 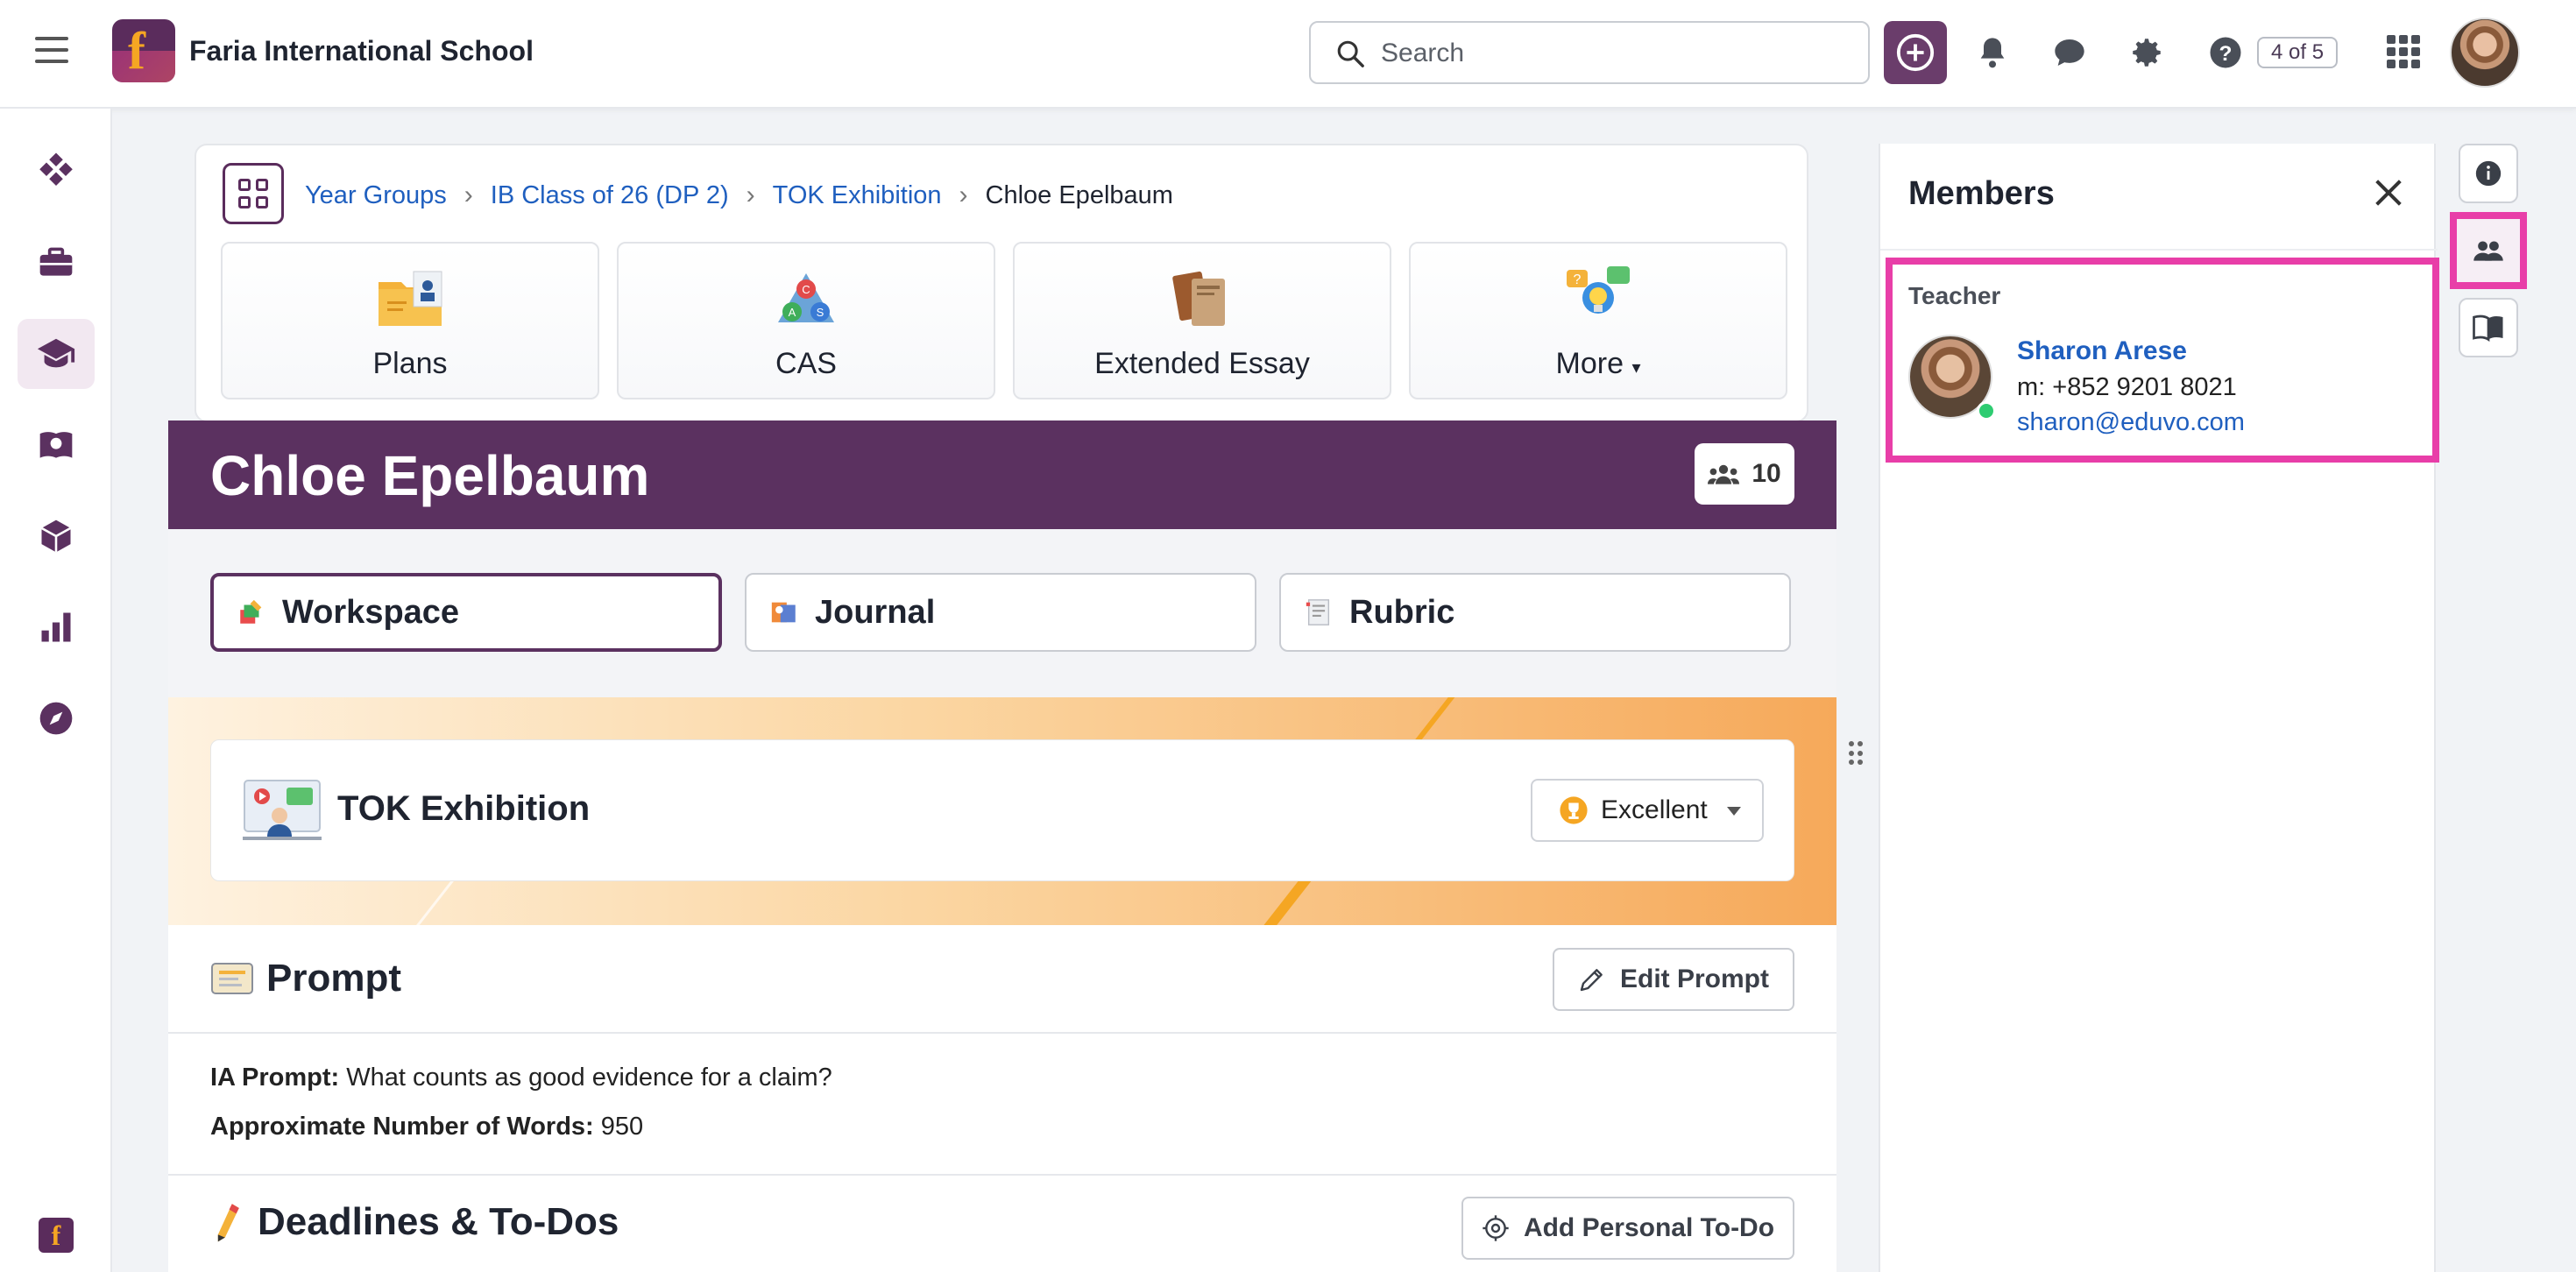 I want to click on brand-logo-small: f, so click(x=56, y=1235).